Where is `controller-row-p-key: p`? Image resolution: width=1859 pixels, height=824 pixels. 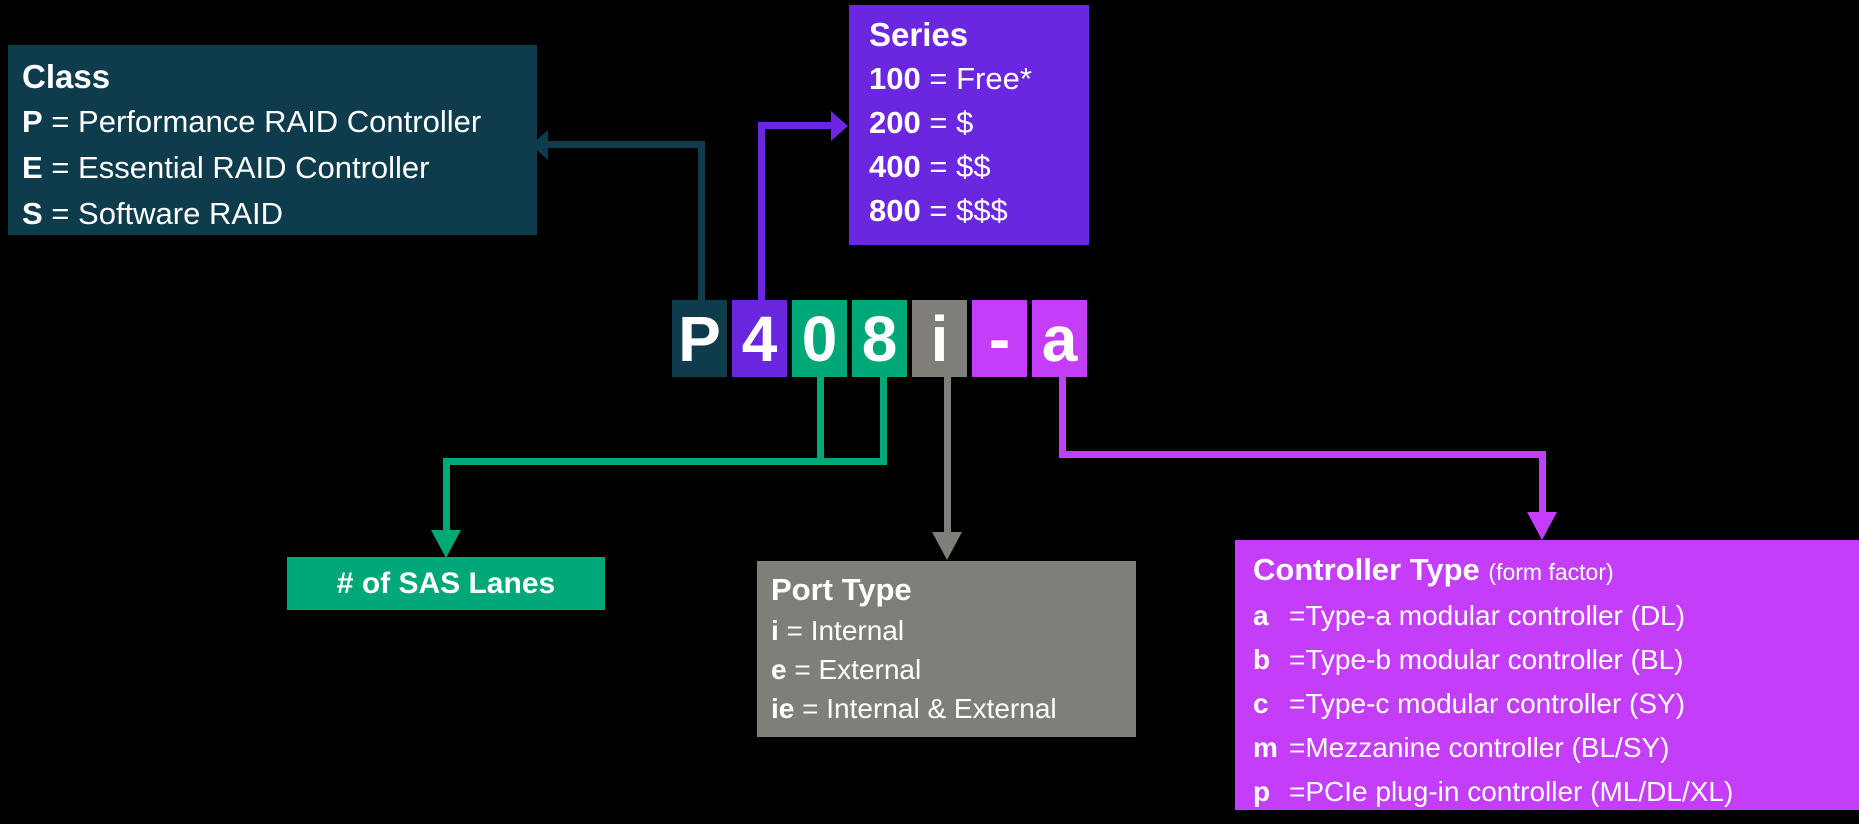
controller-row-p-key: p is located at coordinates (1262, 791).